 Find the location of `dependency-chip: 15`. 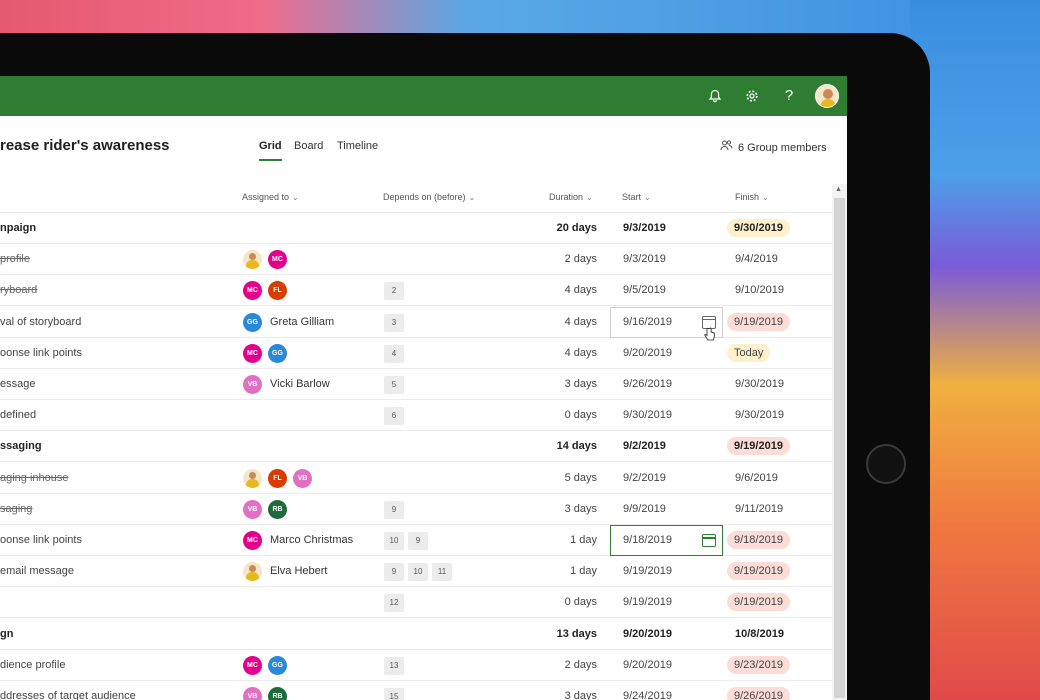

dependency-chip: 15 is located at coordinates (394, 694).